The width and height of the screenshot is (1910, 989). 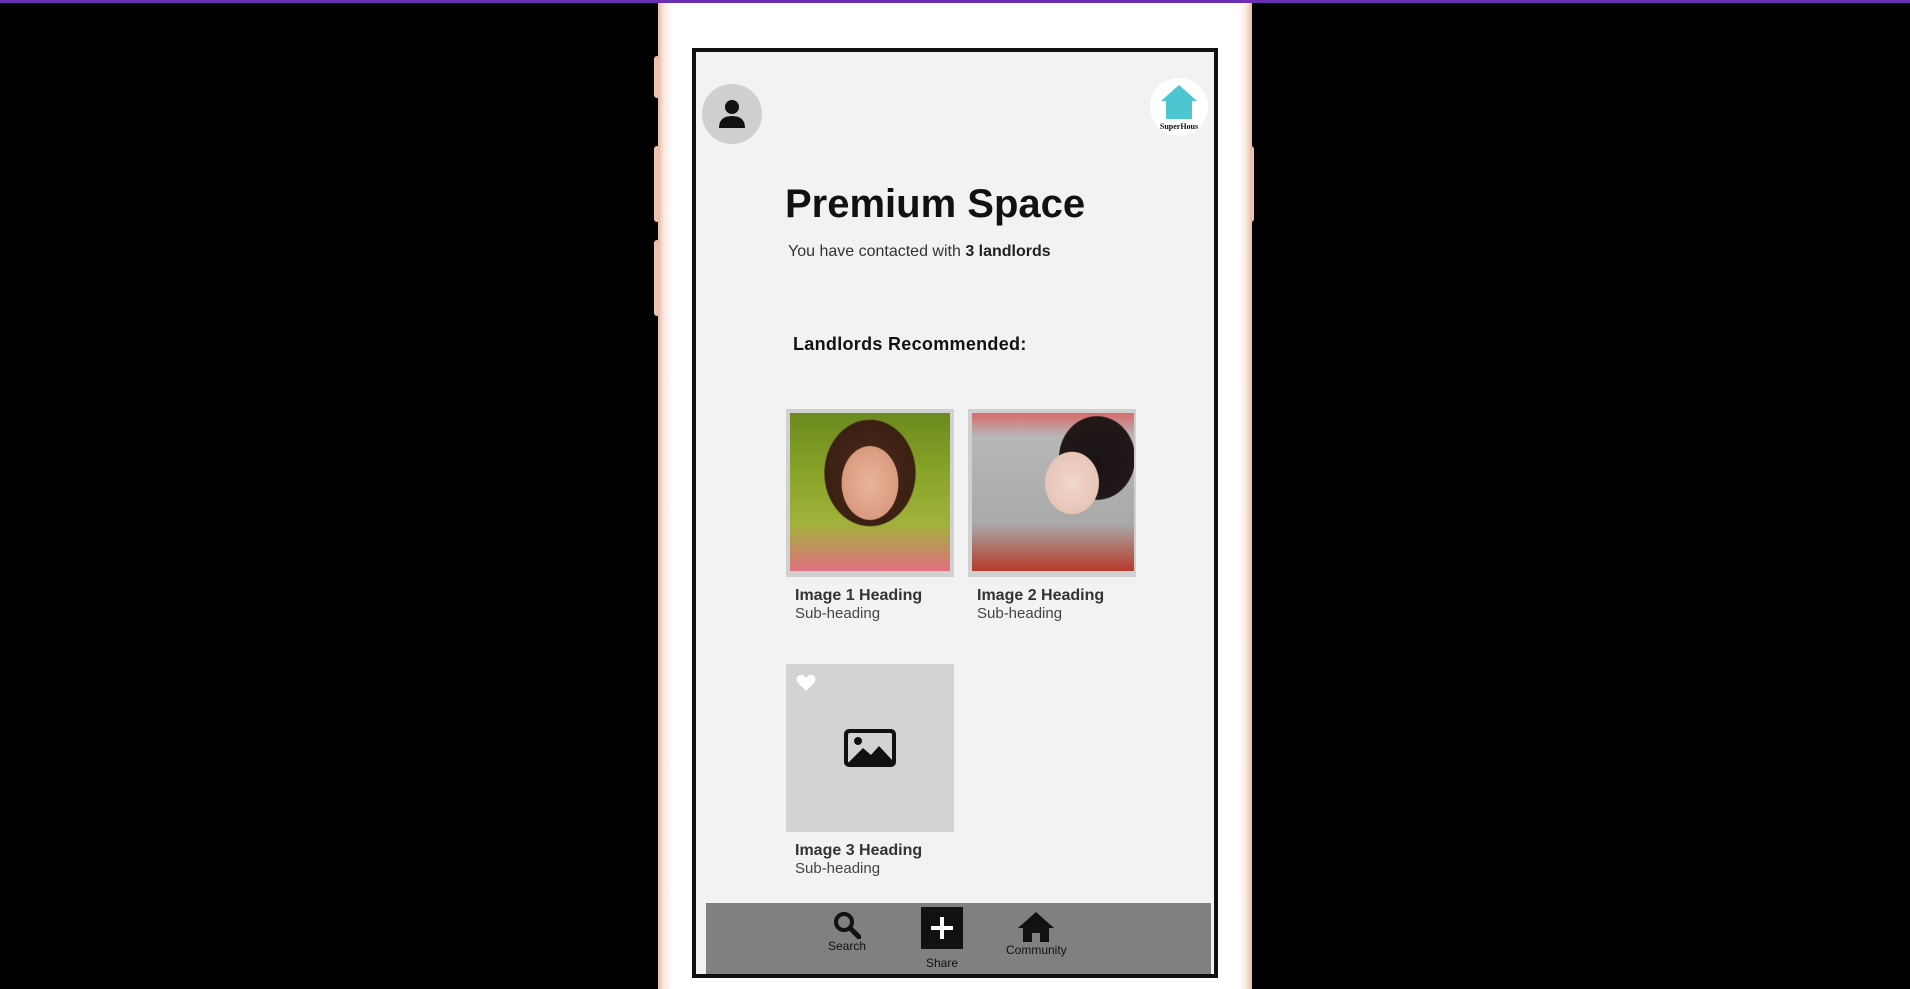 I want to click on user-icon, so click(x=732, y=114).